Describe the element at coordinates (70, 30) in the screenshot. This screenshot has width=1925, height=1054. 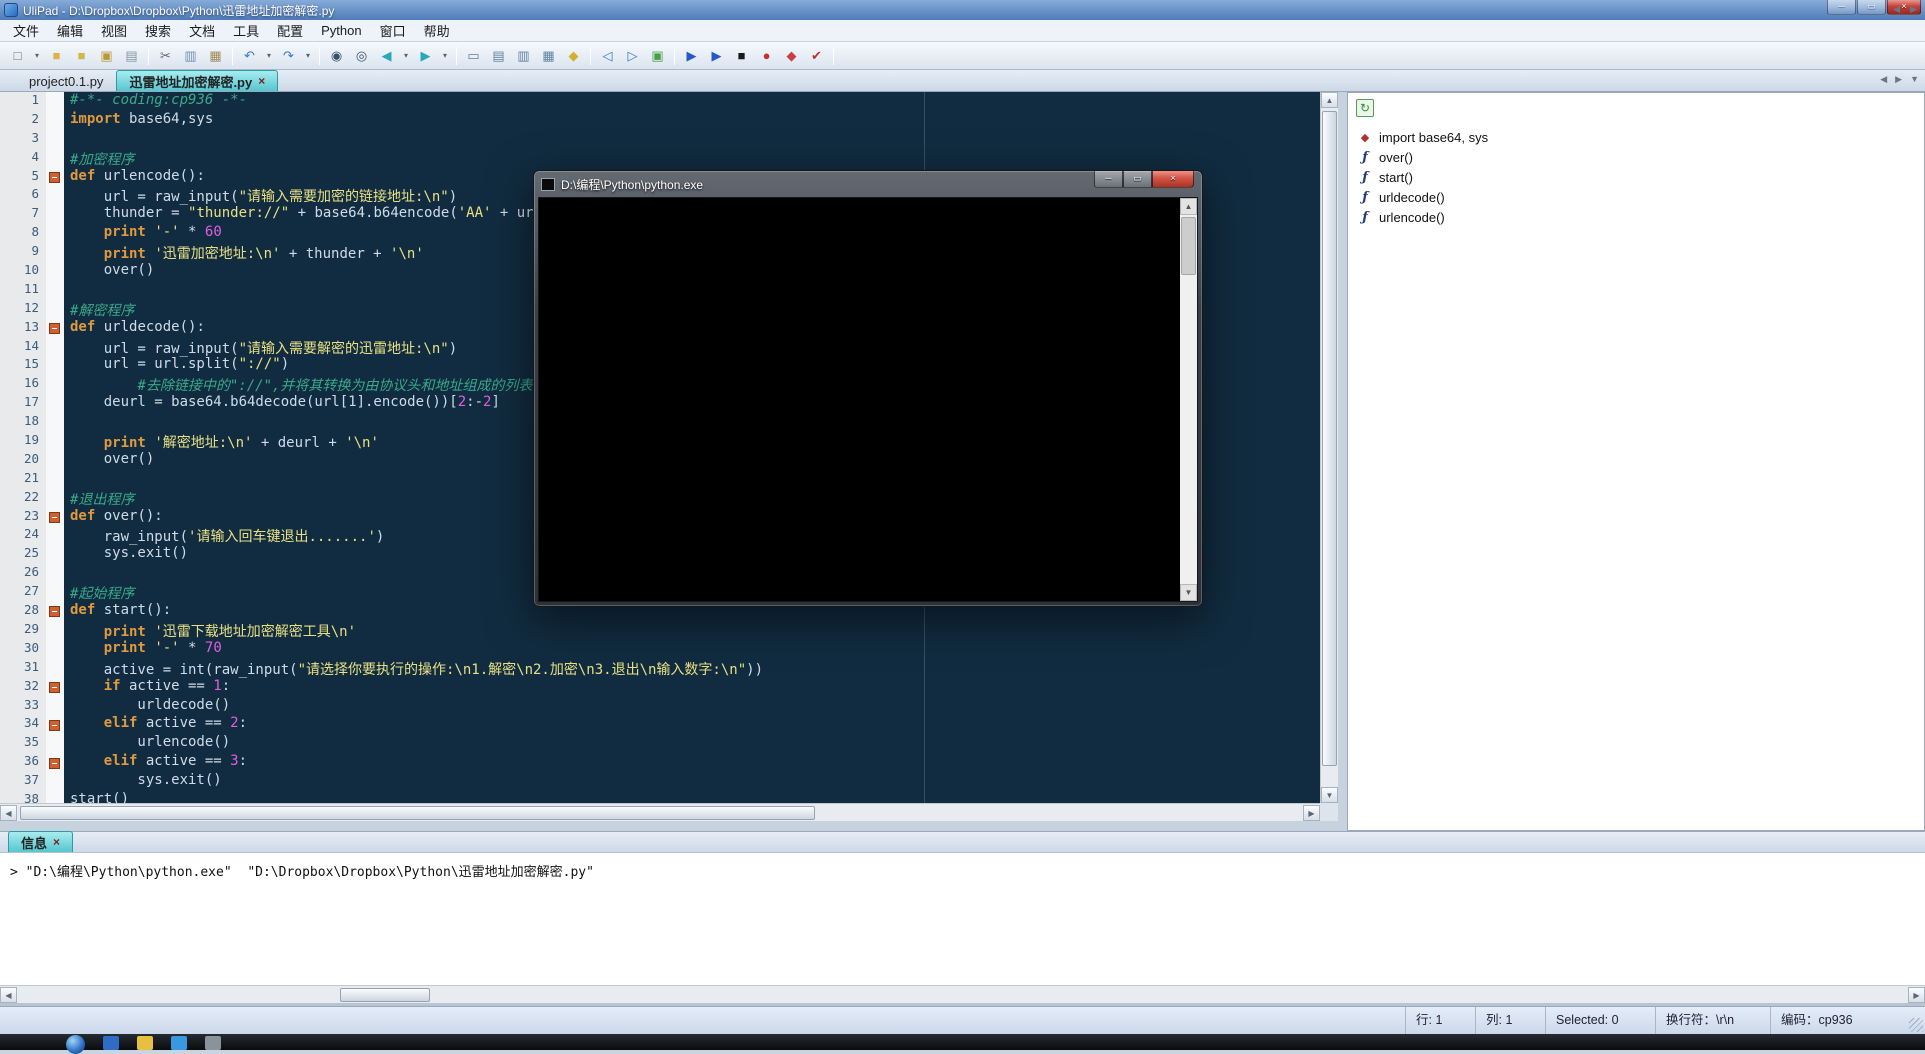
I see `menu-edit: 编辑` at that location.